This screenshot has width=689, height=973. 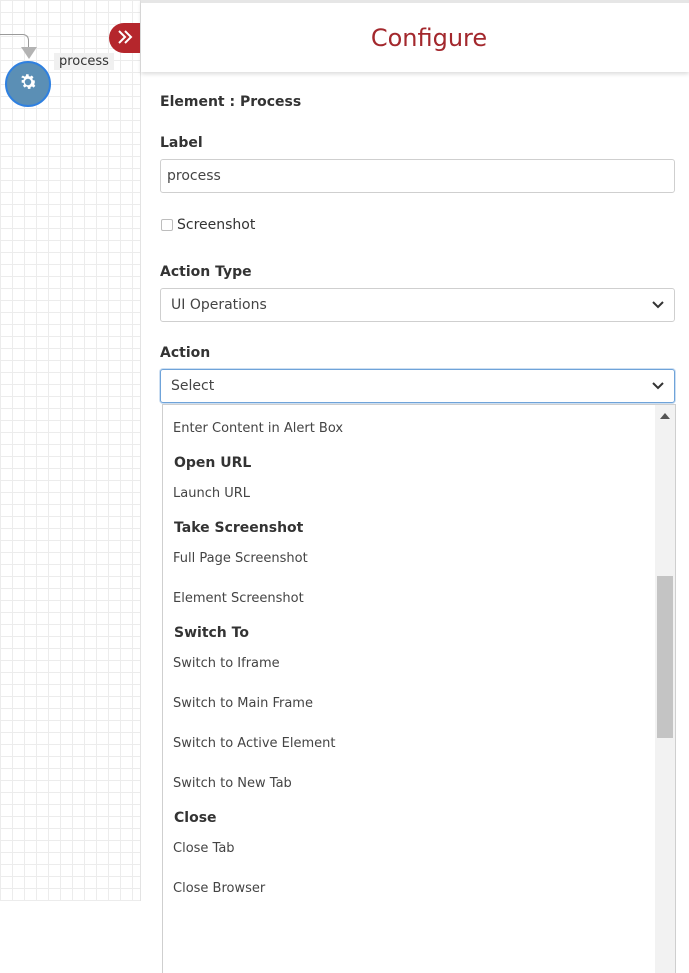 What do you see at coordinates (417, 176) in the screenshot?
I see `label-input` at bounding box center [417, 176].